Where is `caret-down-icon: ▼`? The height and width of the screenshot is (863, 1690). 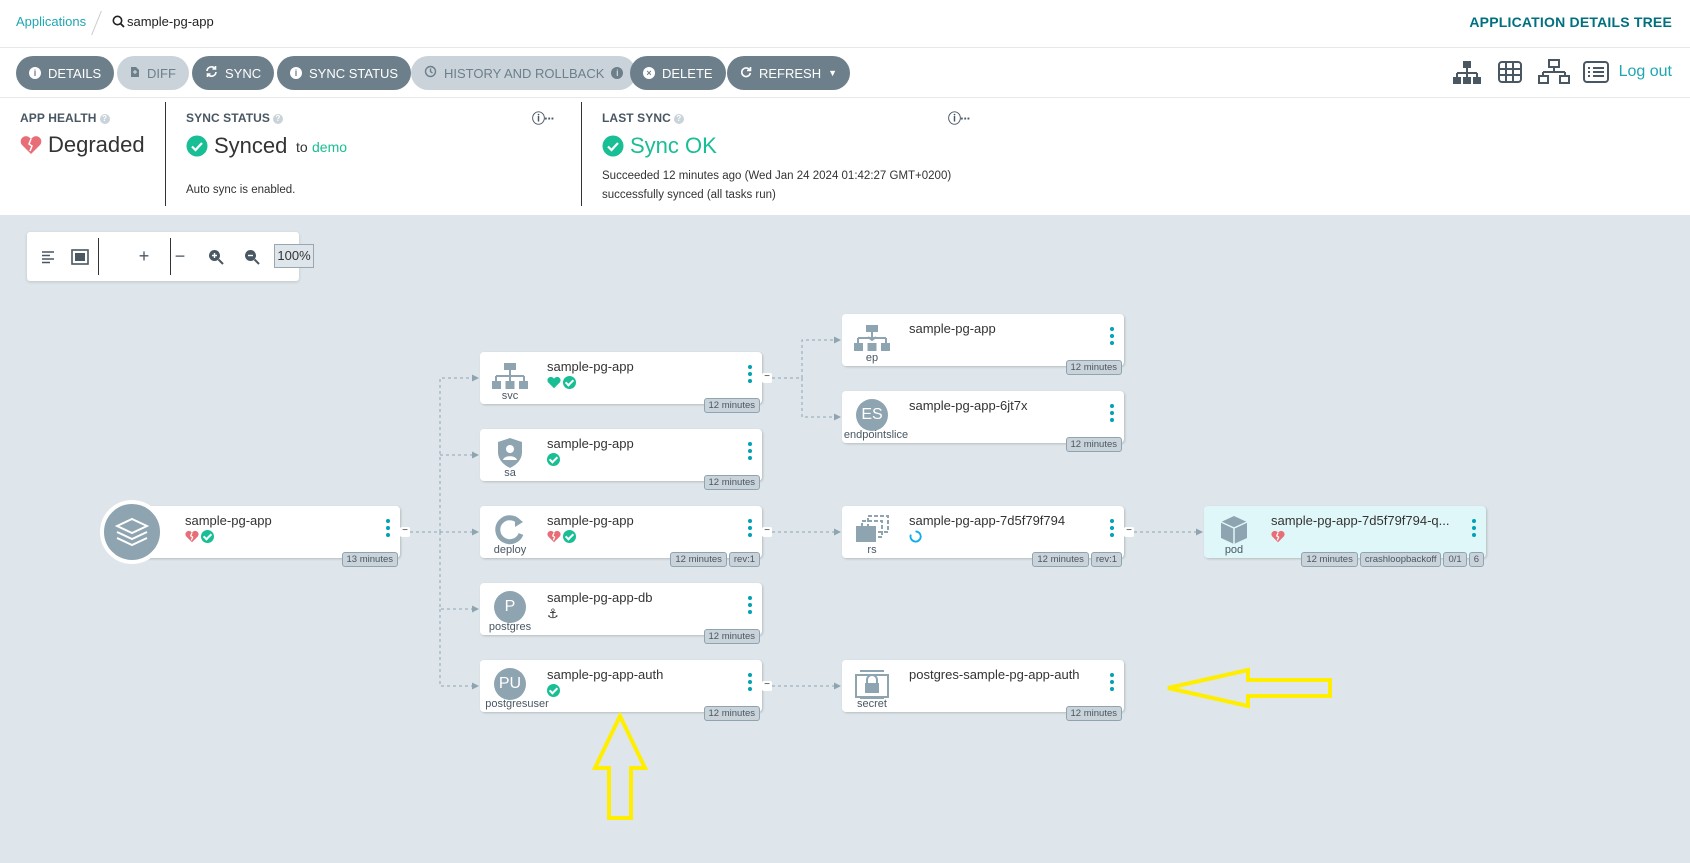 caret-down-icon: ▼ is located at coordinates (833, 73).